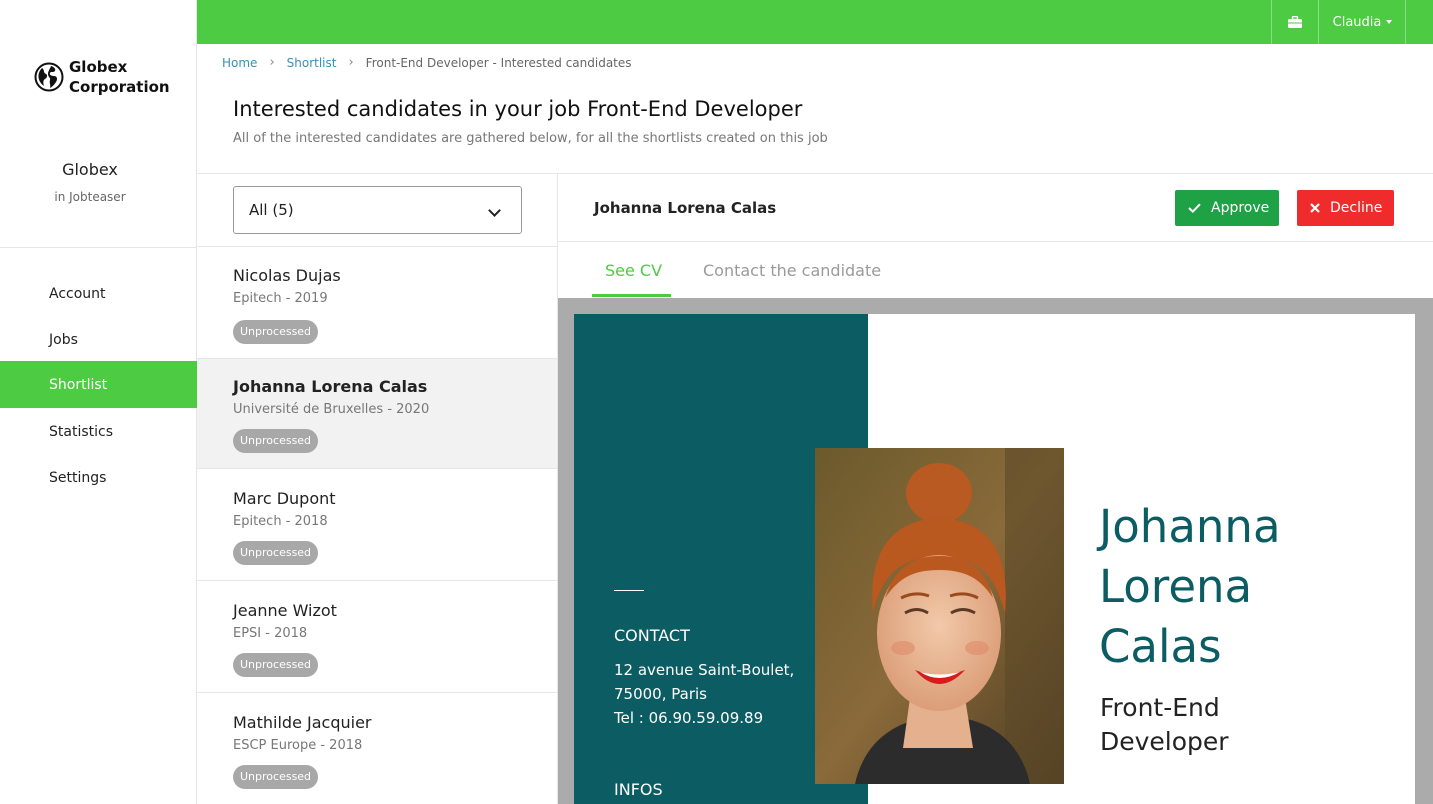 This screenshot has height=804, width=1433. What do you see at coordinates (652, 635) in the screenshot?
I see `cv-contact-heading: CONTACT` at bounding box center [652, 635].